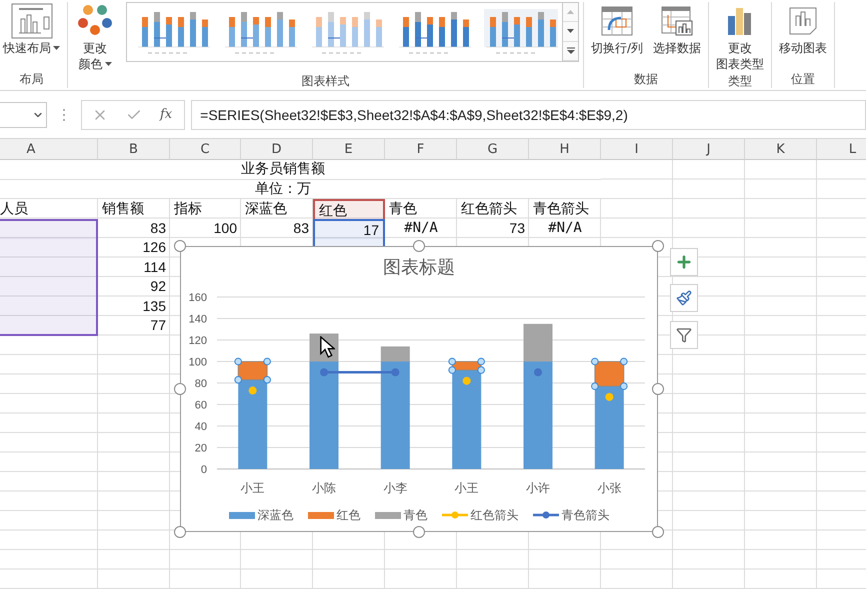  What do you see at coordinates (166, 114) in the screenshot?
I see `insert-function-button: fx` at bounding box center [166, 114].